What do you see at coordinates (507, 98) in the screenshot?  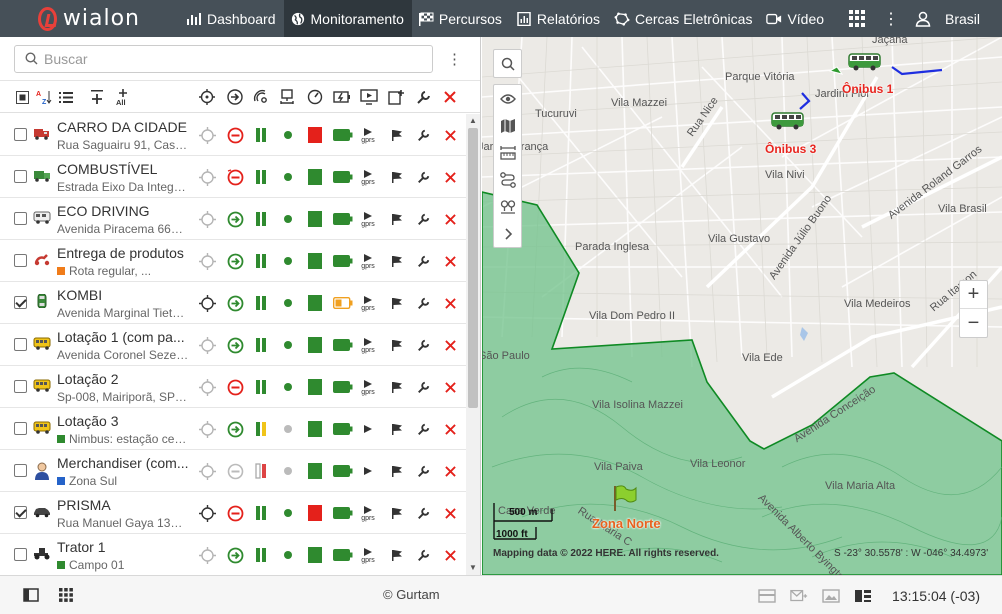 I see `map-layers-visibility-button` at bounding box center [507, 98].